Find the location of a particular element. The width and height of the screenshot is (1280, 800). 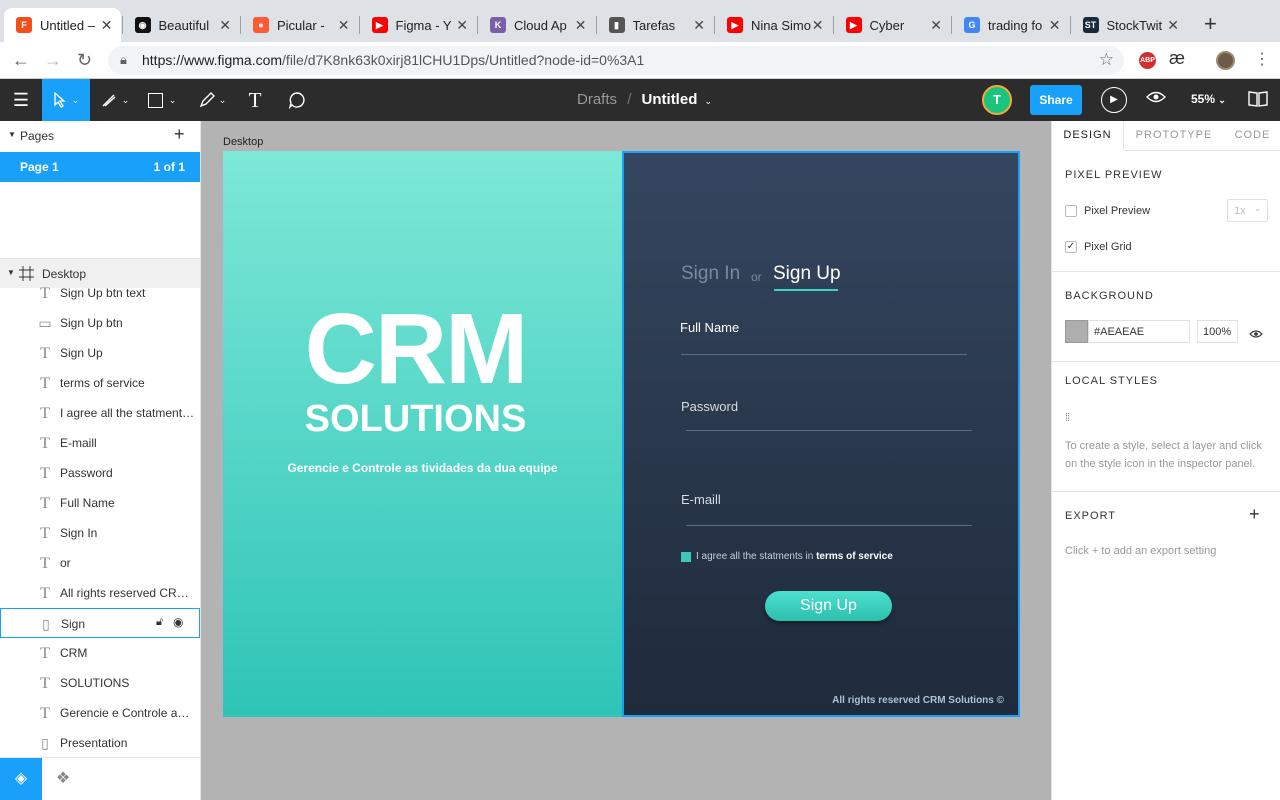

layer-row: T Sign In is located at coordinates (100, 533).